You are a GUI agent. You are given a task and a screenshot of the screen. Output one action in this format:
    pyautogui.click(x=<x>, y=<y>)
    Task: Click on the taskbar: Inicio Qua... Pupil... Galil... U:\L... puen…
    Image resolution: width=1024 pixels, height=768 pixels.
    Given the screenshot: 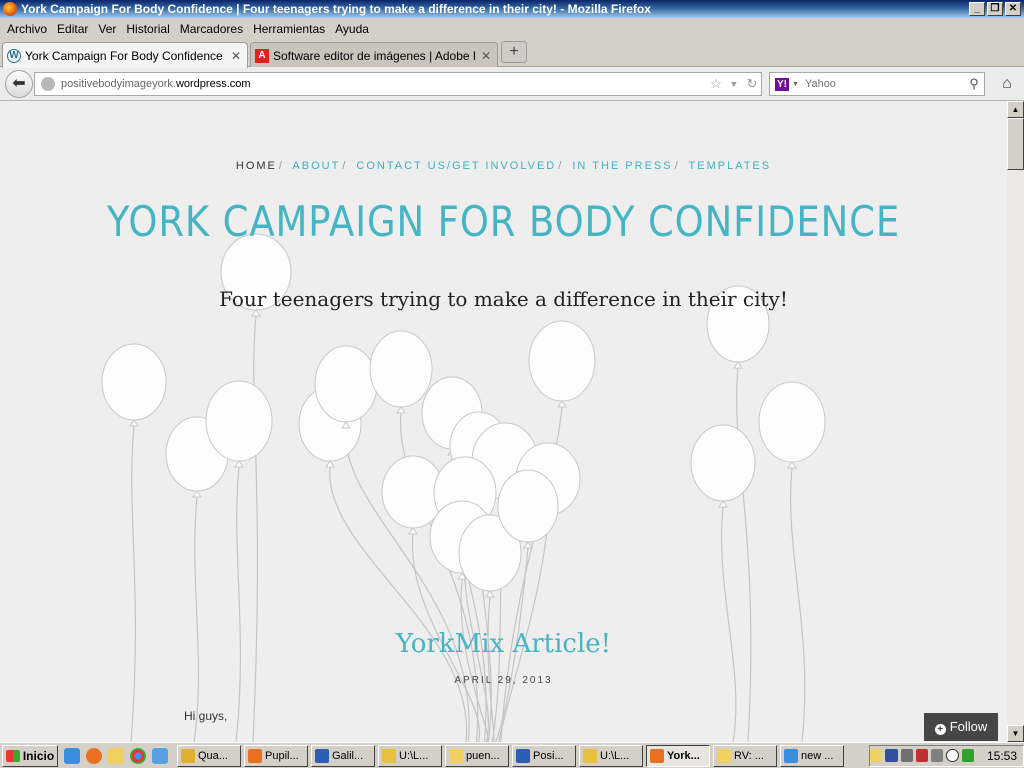 What is the action you would take?
    pyautogui.click(x=512, y=755)
    